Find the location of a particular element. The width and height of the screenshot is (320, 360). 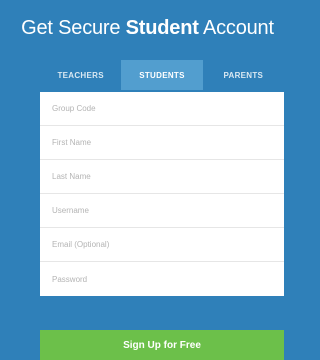

tab-students: STUDENTS is located at coordinates (162, 75).